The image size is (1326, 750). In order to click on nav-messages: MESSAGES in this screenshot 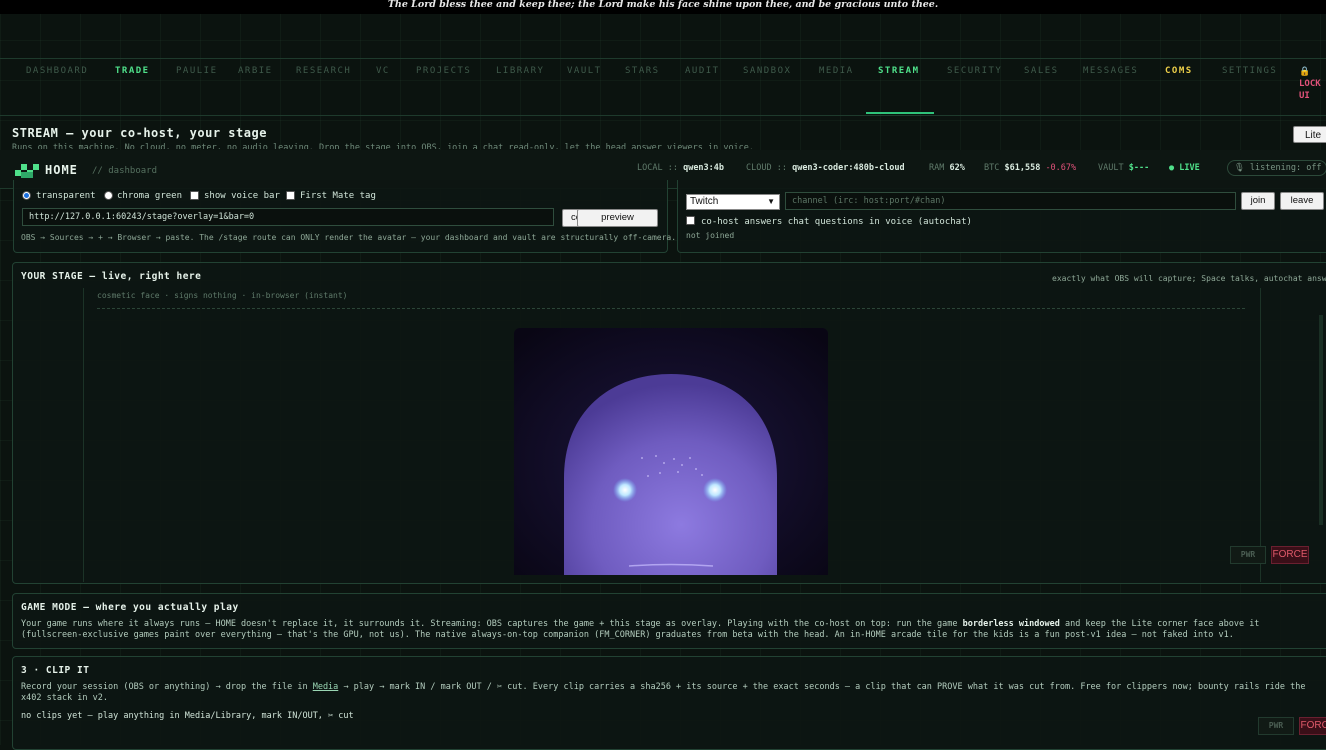, I will do `click(1110, 71)`.